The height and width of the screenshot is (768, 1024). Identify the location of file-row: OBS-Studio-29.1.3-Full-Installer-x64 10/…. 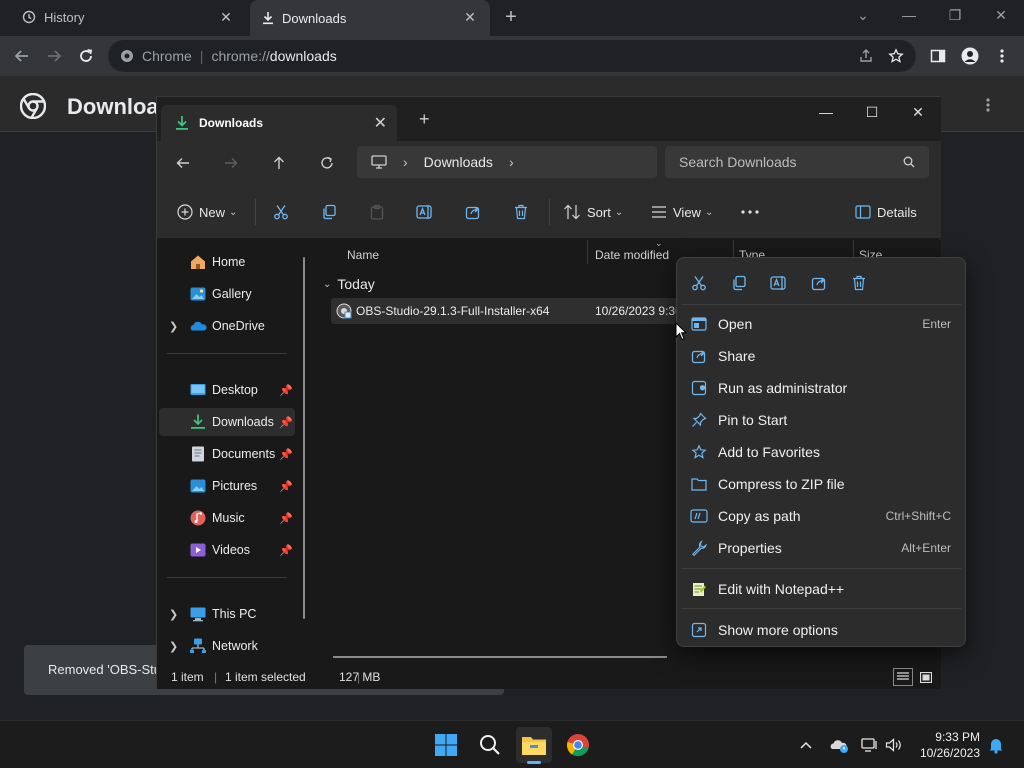
(511, 311).